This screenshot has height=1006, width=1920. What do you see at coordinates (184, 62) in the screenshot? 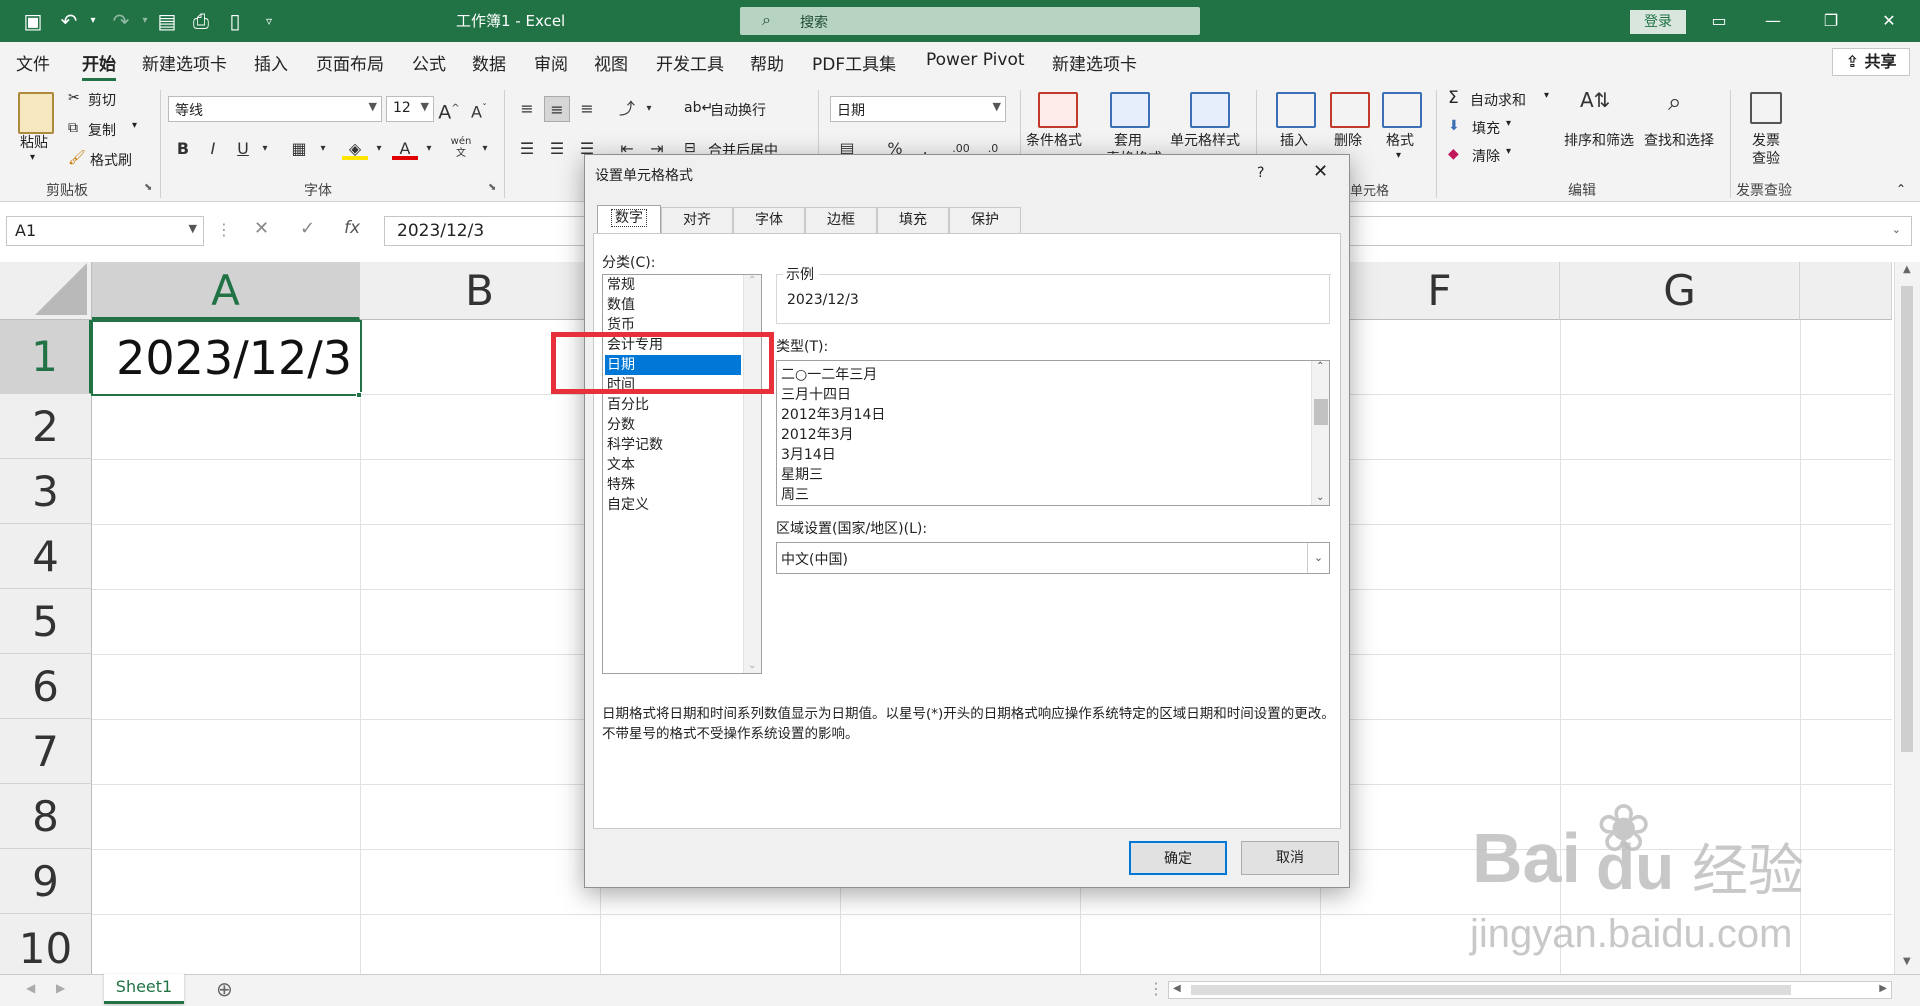
I see `tab-new-1: 新建选项卡` at bounding box center [184, 62].